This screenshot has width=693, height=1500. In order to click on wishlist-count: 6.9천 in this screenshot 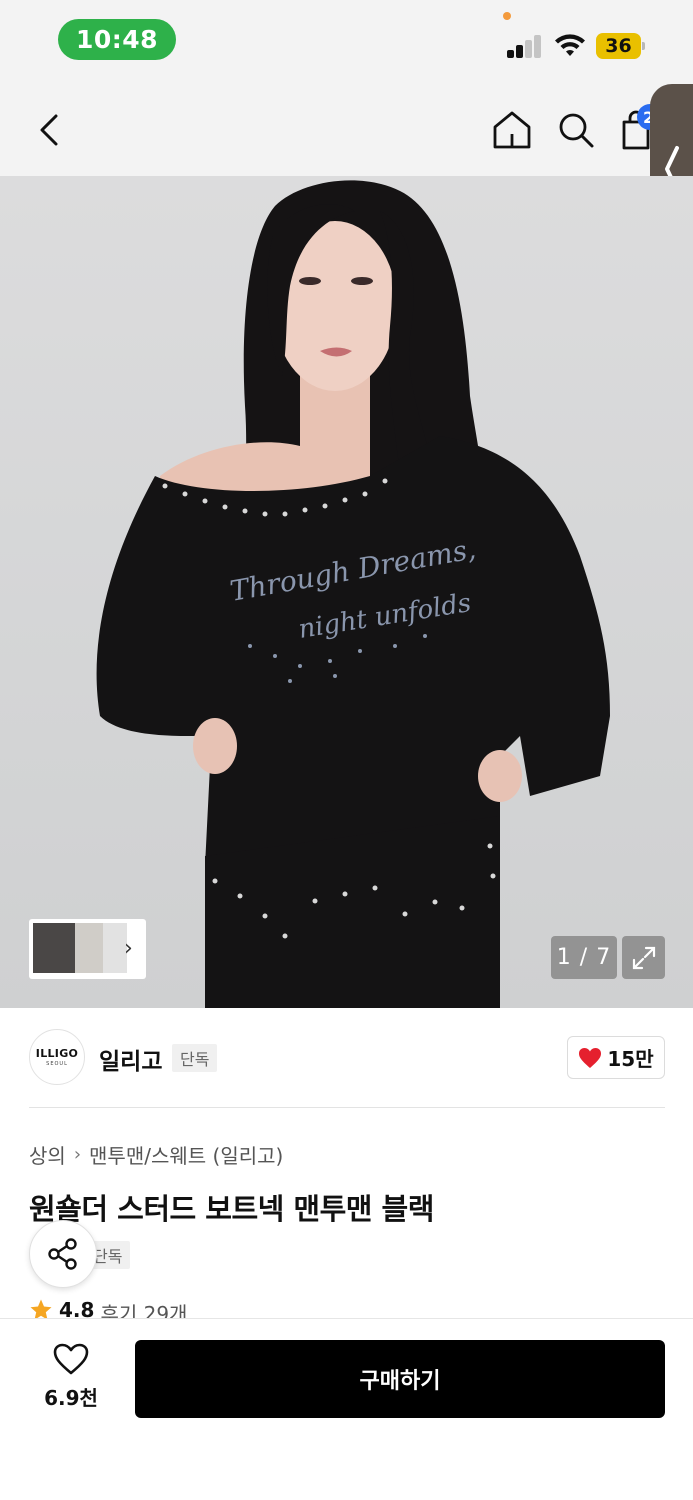, I will do `click(71, 1398)`.